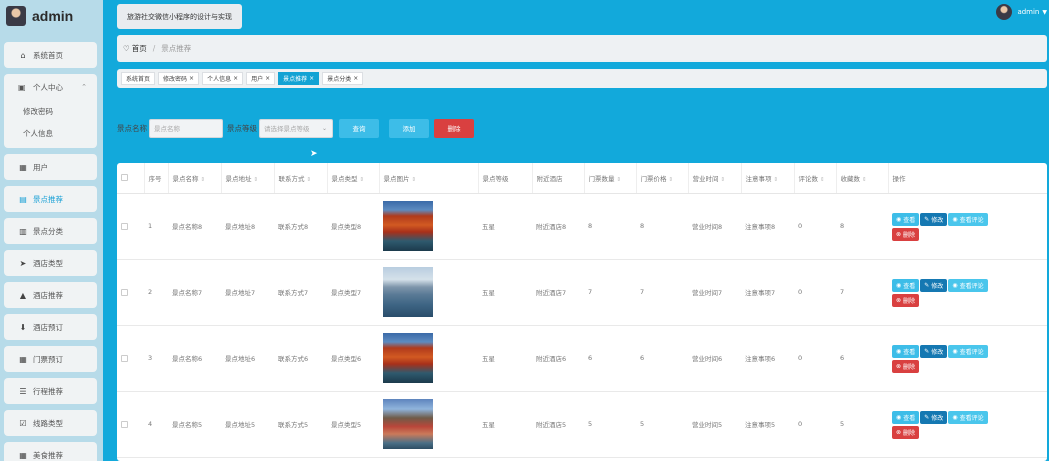 The width and height of the screenshot is (1049, 461). I want to click on user-menu: admin ▼, so click(1021, 12).